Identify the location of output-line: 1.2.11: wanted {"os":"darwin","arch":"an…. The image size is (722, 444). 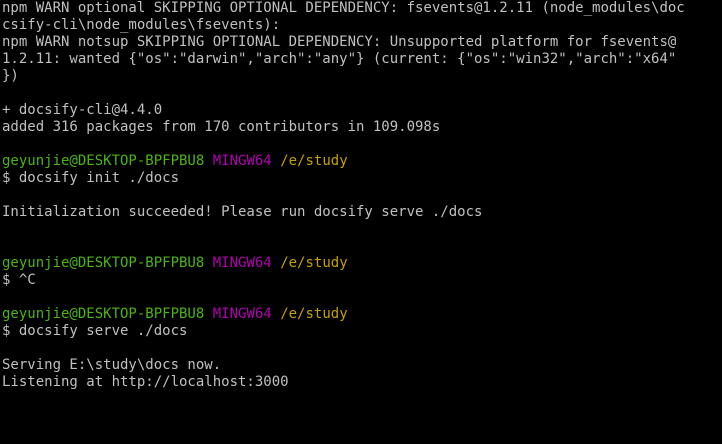
(339, 59).